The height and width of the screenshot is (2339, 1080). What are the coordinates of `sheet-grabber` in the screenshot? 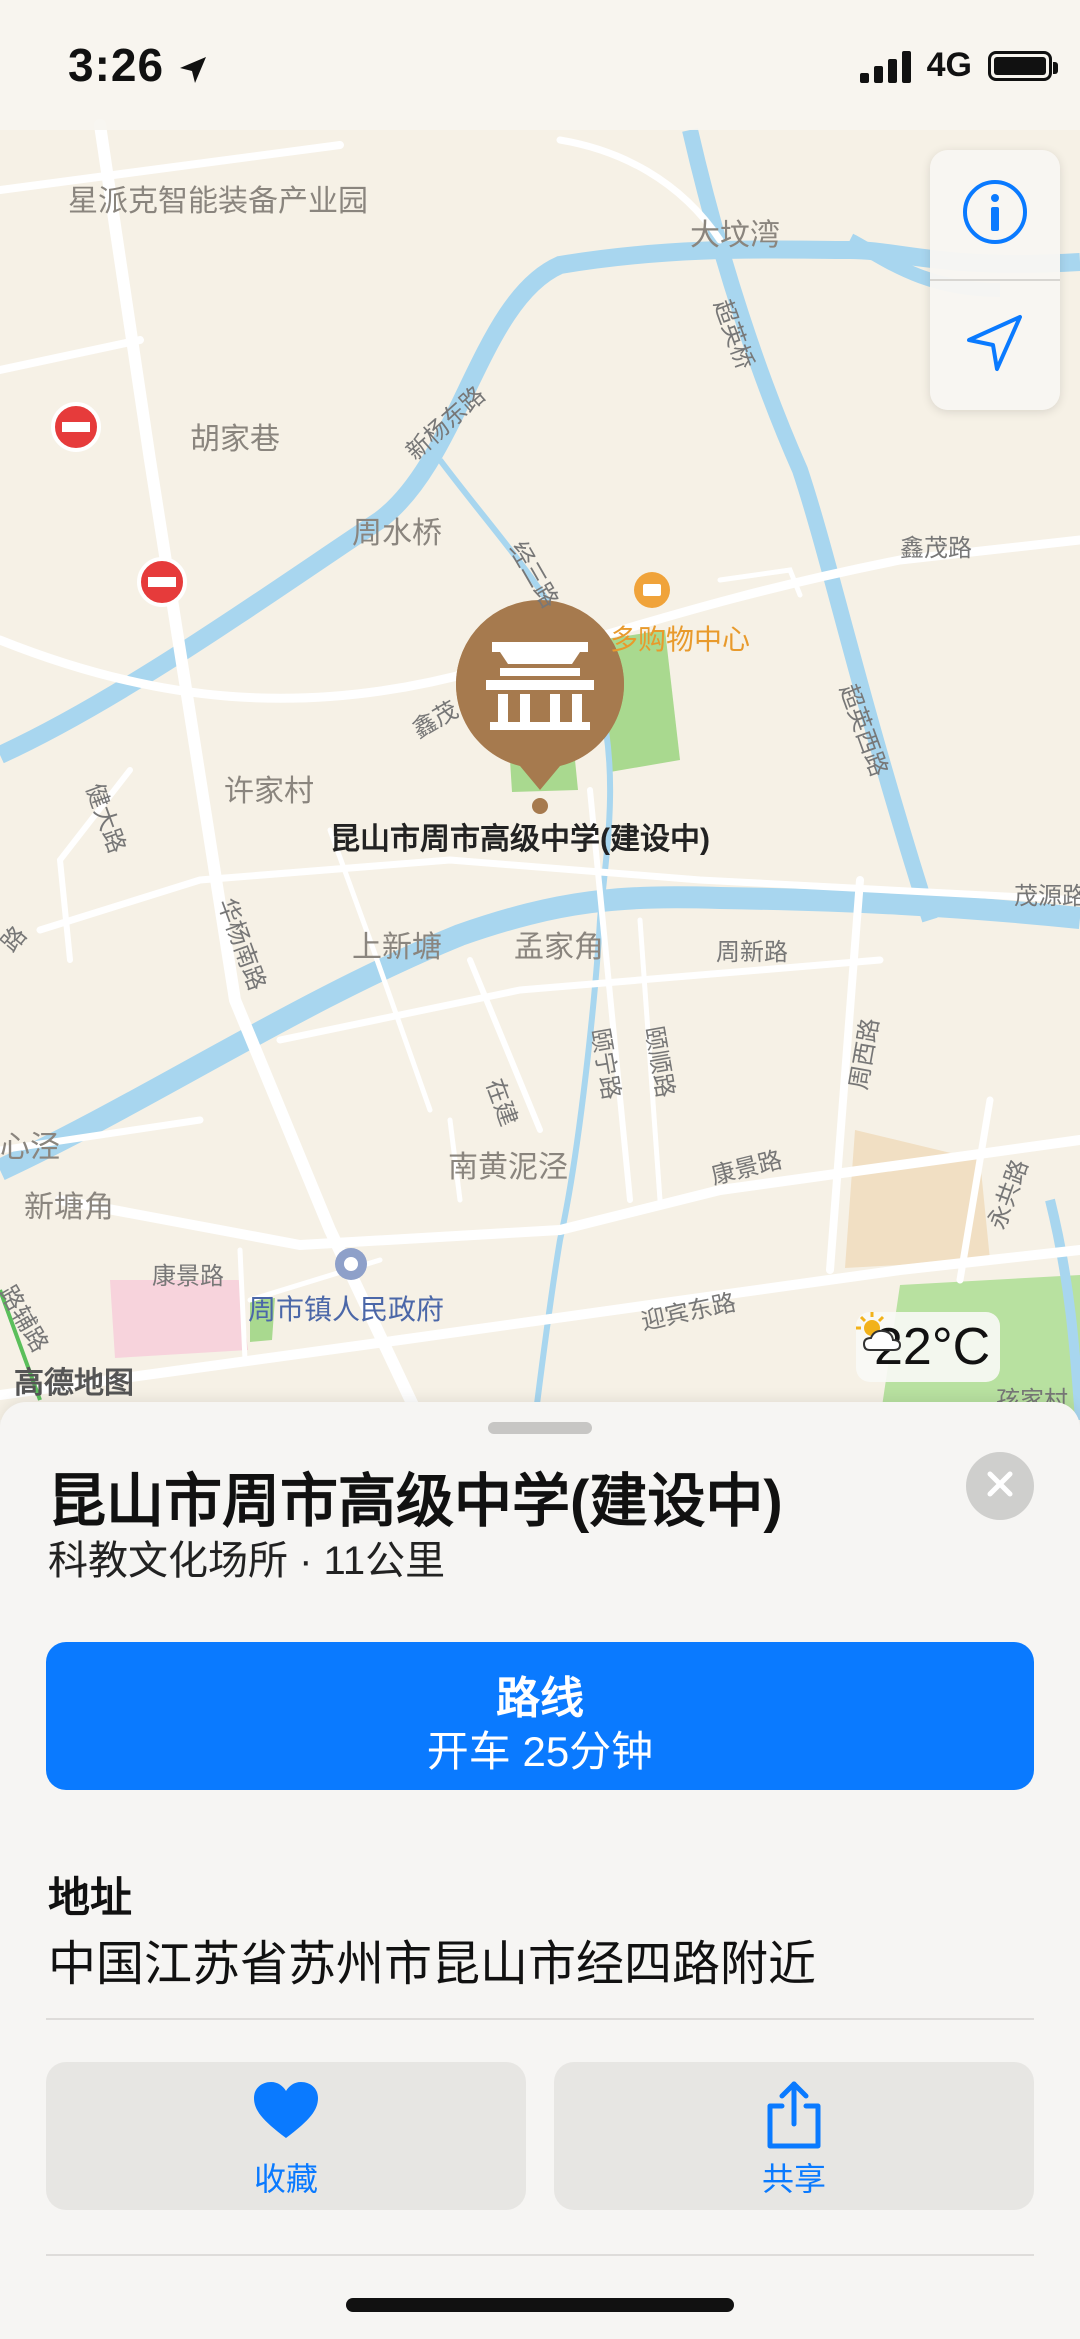 It's located at (540, 1428).